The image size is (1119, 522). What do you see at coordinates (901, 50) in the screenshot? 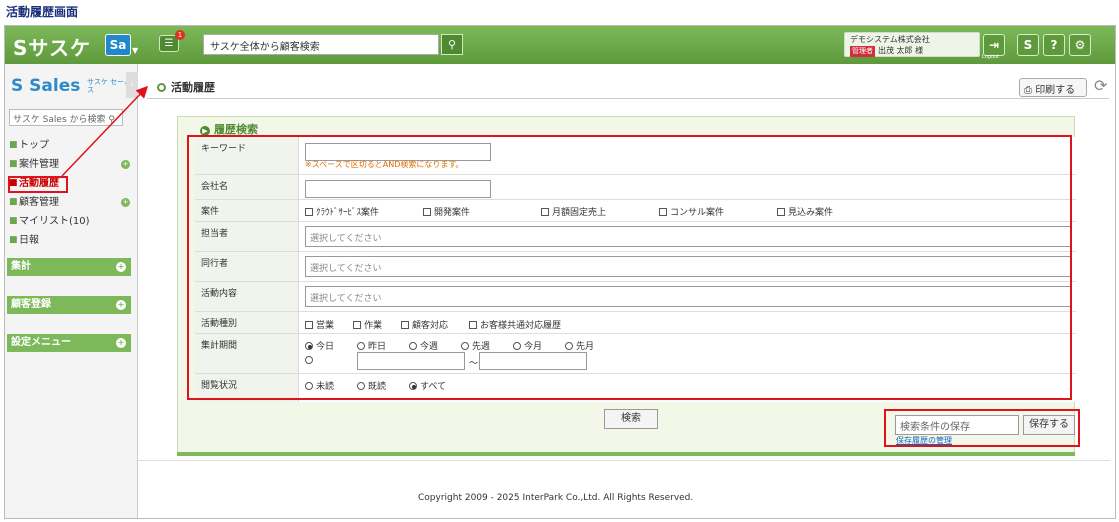
I see `user-name: 出茂 太郎 様` at bounding box center [901, 50].